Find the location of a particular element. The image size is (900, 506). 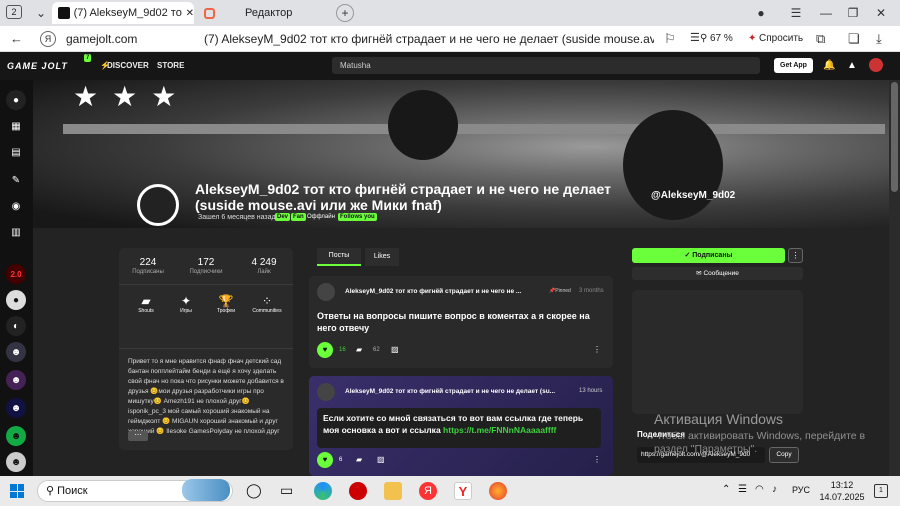

tab-likes: Likes is located at coordinates (382, 257).